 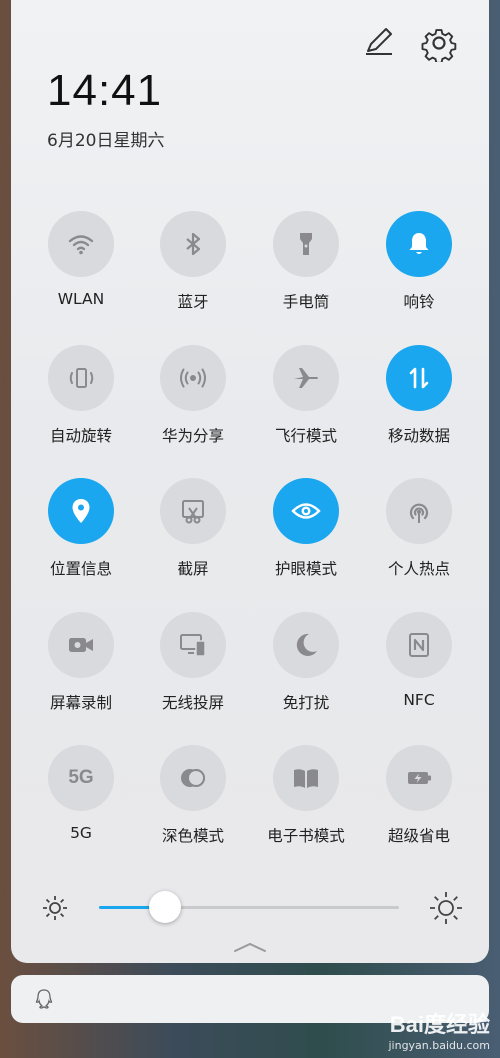 I want to click on tile-nfc: NFC, so click(x=419, y=667).